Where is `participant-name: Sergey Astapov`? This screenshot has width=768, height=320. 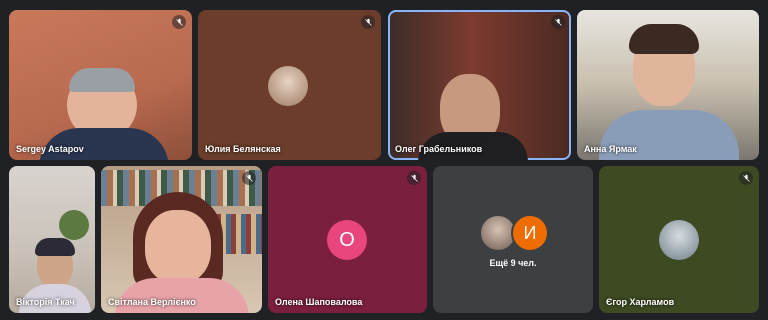
participant-name: Sergey Astapov is located at coordinates (50, 149).